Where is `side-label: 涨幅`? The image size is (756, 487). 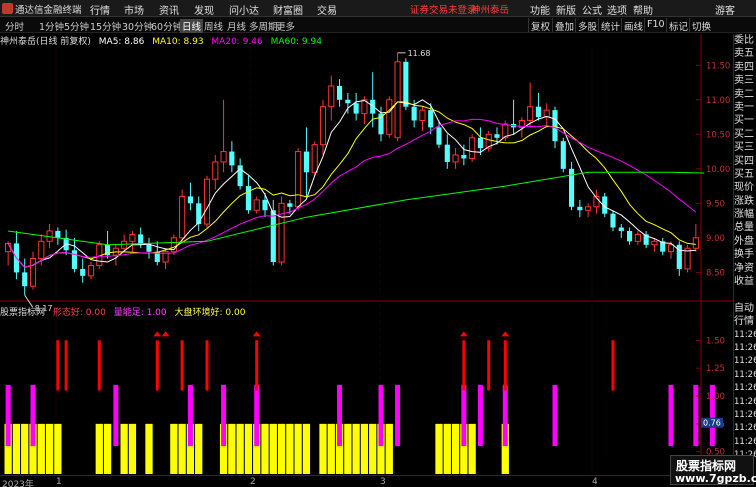
side-label: 涨幅 is located at coordinates (745, 214).